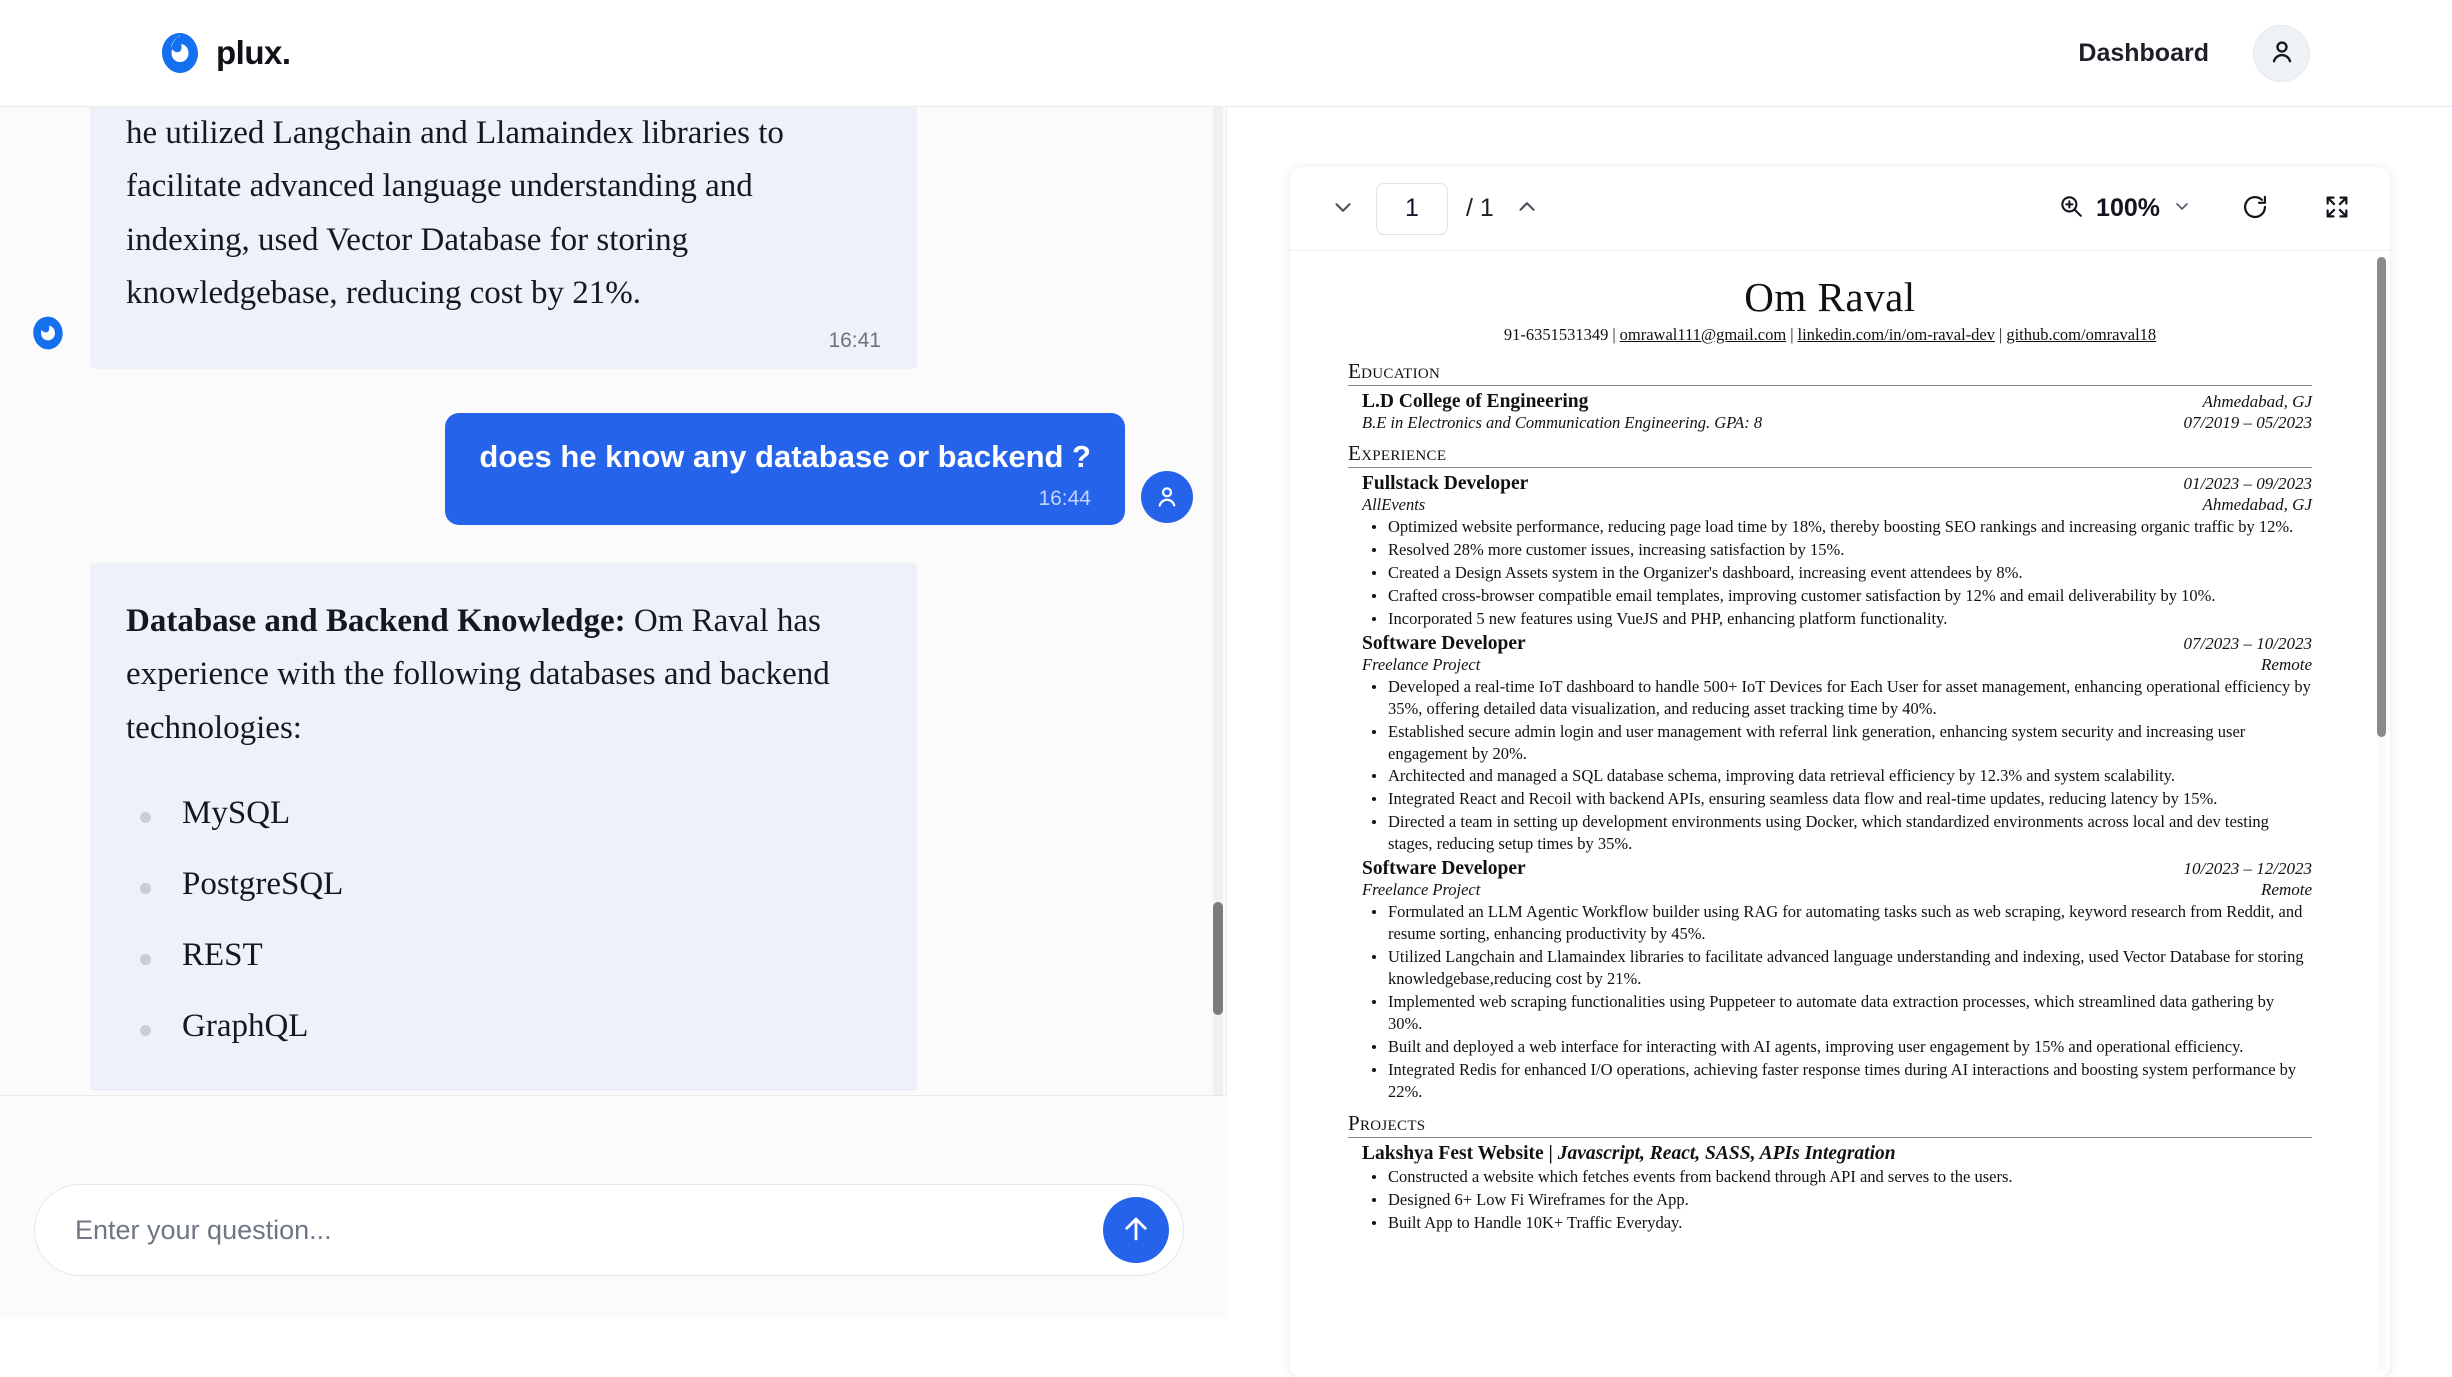  Describe the element at coordinates (2247, 643) in the screenshot. I see `experience-dates: 07/2023 – 10/2023` at that location.